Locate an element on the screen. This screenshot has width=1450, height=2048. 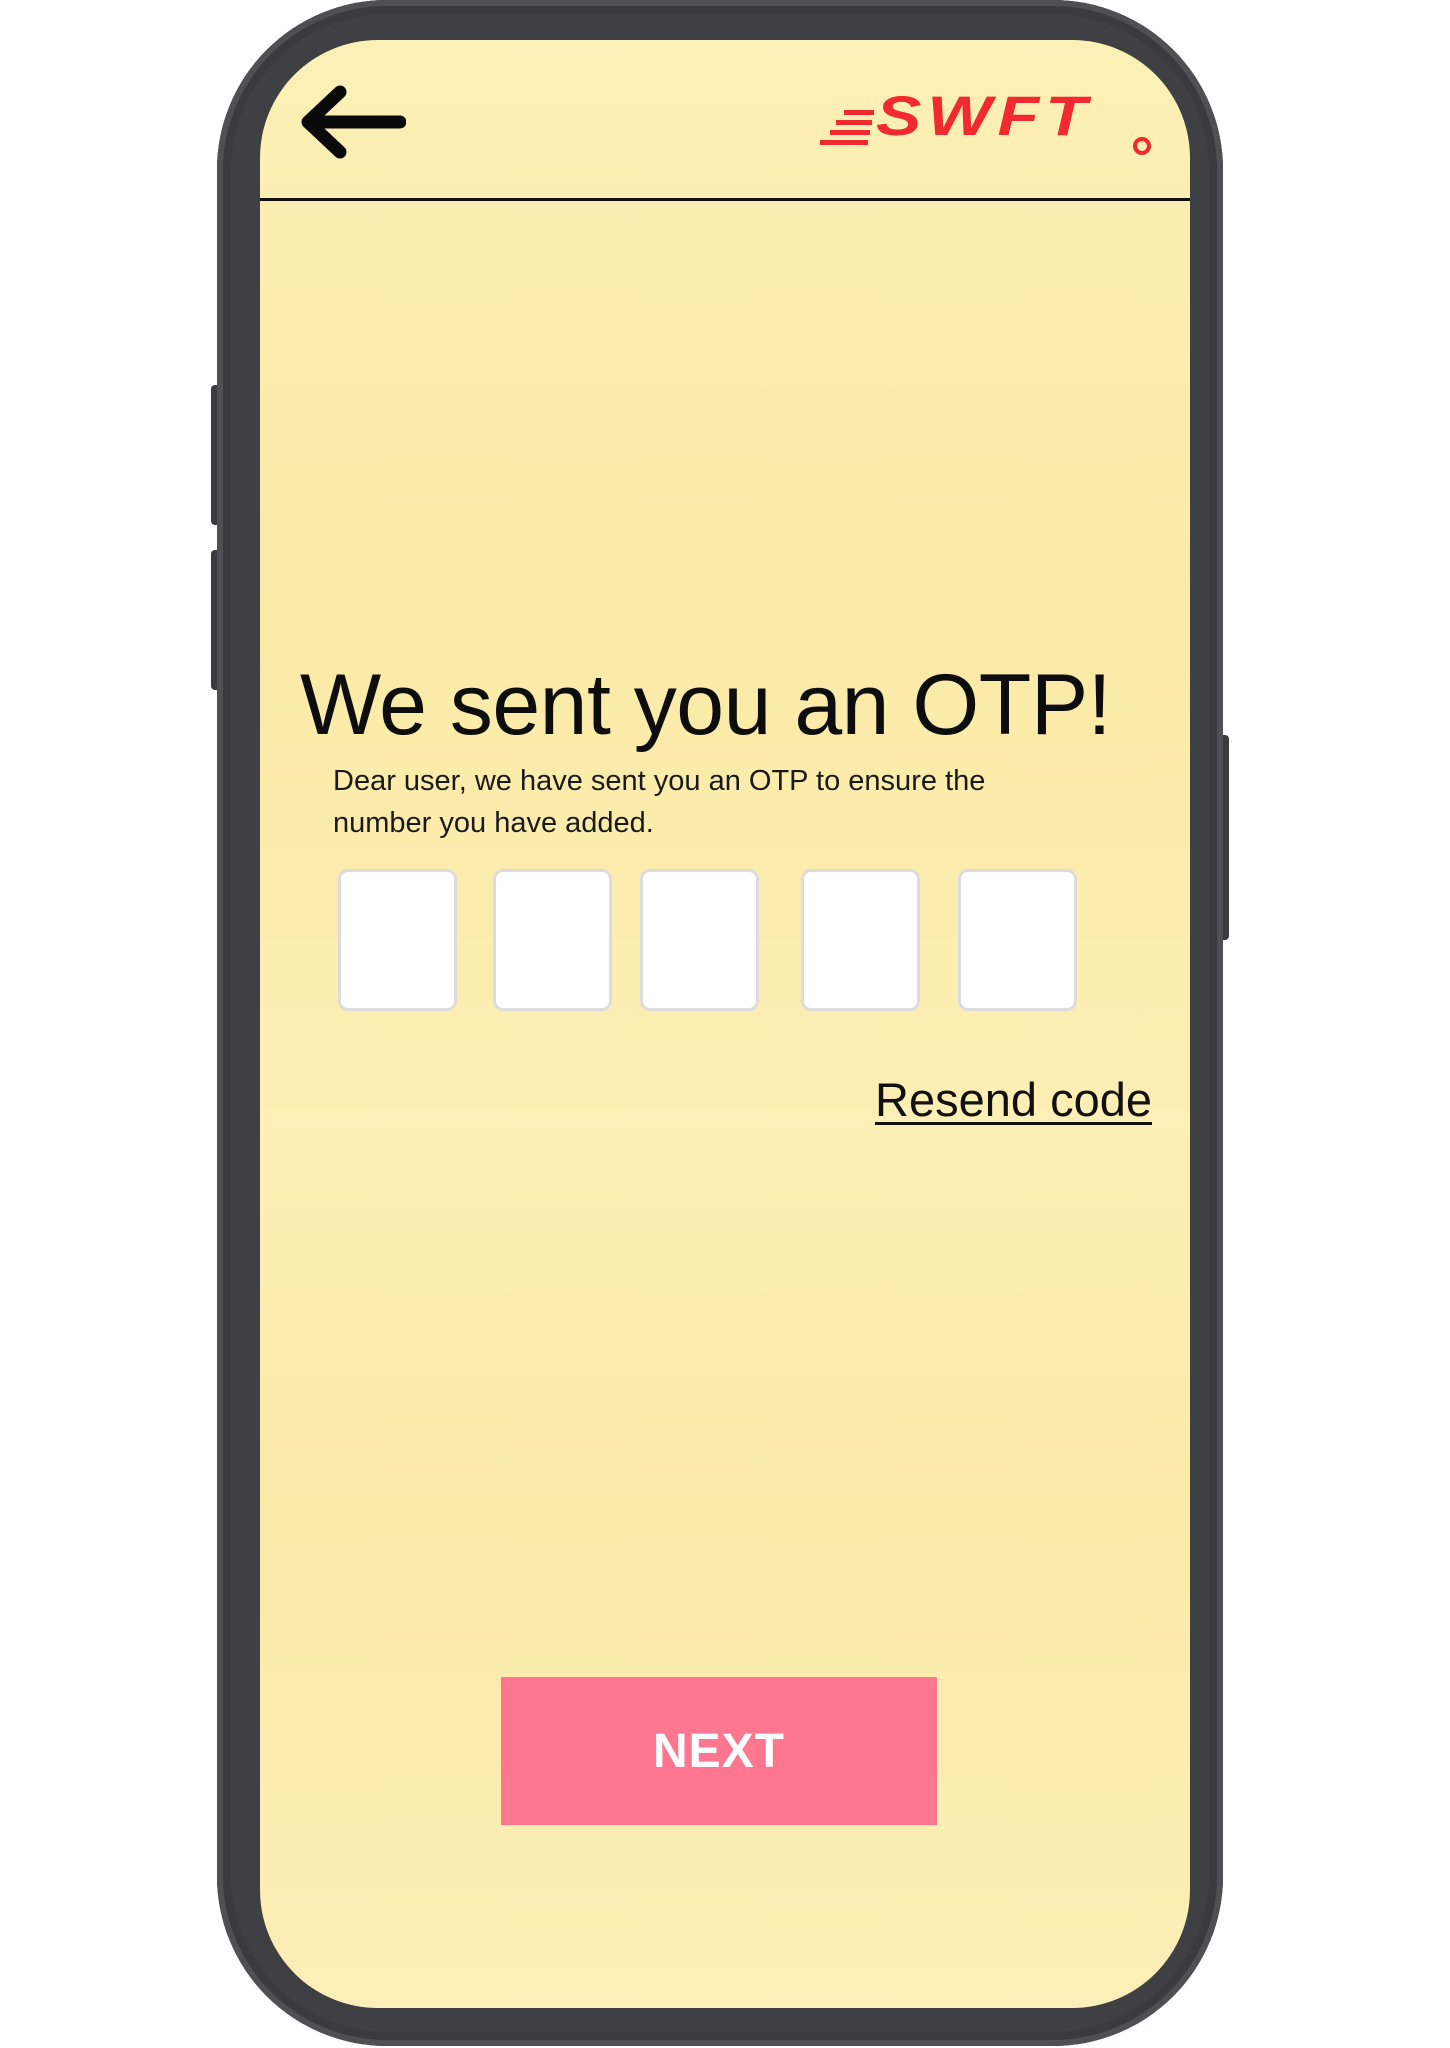
swft-logo: SWFT is located at coordinates (987, 120).